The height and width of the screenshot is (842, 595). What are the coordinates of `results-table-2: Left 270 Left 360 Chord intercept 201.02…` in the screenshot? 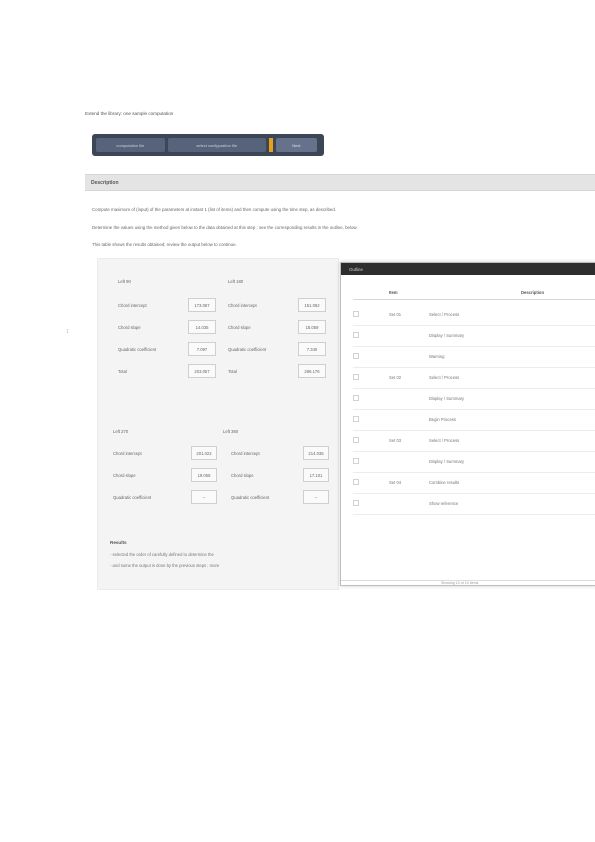 It's located at (225, 474).